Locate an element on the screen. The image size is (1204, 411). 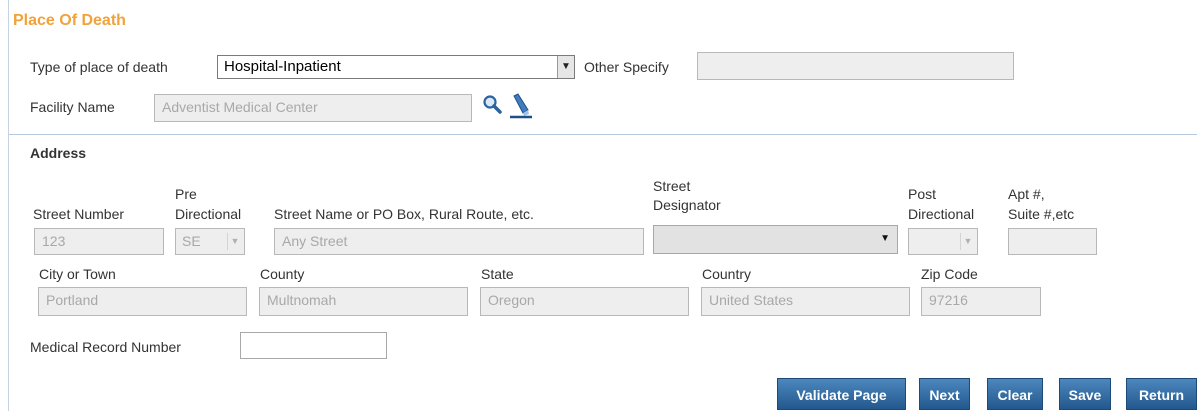
street-designator-label-line1: Street is located at coordinates (672, 186).